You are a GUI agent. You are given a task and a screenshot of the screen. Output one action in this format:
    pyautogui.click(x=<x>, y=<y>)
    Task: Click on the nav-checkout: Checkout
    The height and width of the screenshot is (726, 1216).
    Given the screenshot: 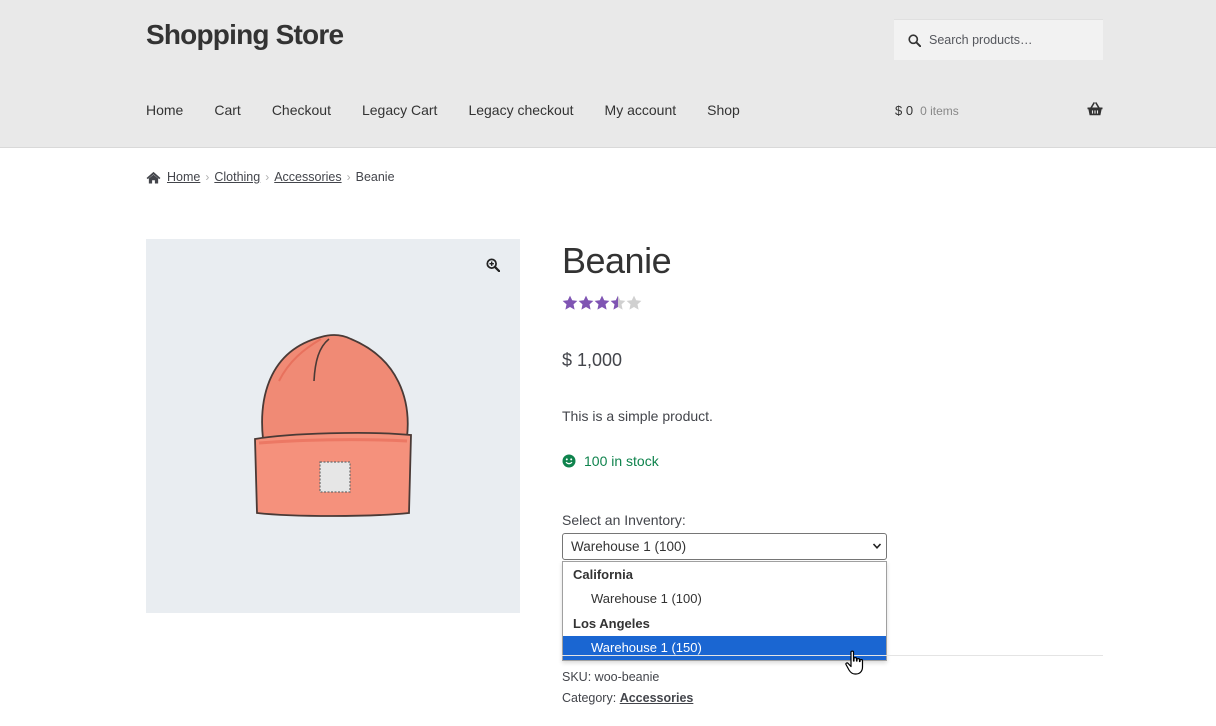 What is the action you would take?
    pyautogui.click(x=301, y=110)
    